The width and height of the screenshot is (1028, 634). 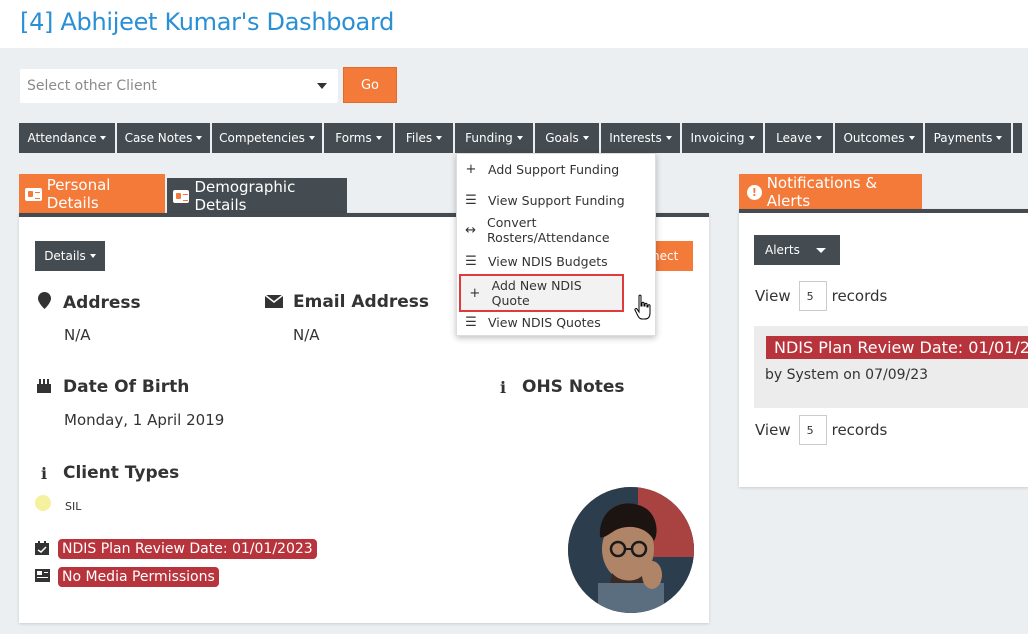 I want to click on menu-interests: Interests, so click(x=640, y=138).